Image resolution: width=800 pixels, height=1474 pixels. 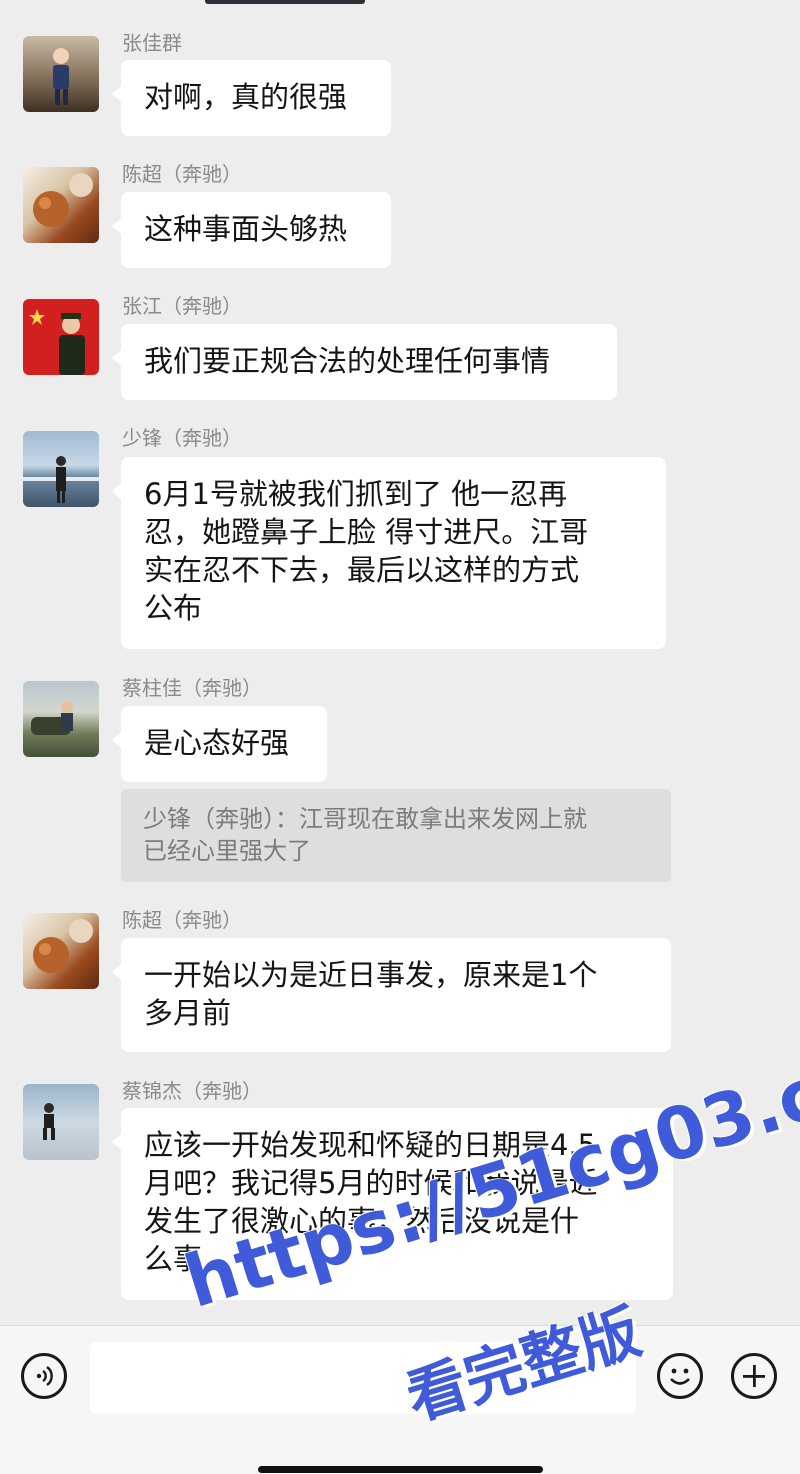 What do you see at coordinates (188, 1013) in the screenshot?
I see `message-line: 多月前` at bounding box center [188, 1013].